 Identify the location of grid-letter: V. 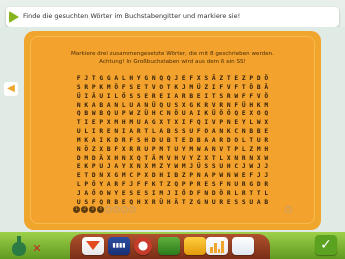
(214, 123).